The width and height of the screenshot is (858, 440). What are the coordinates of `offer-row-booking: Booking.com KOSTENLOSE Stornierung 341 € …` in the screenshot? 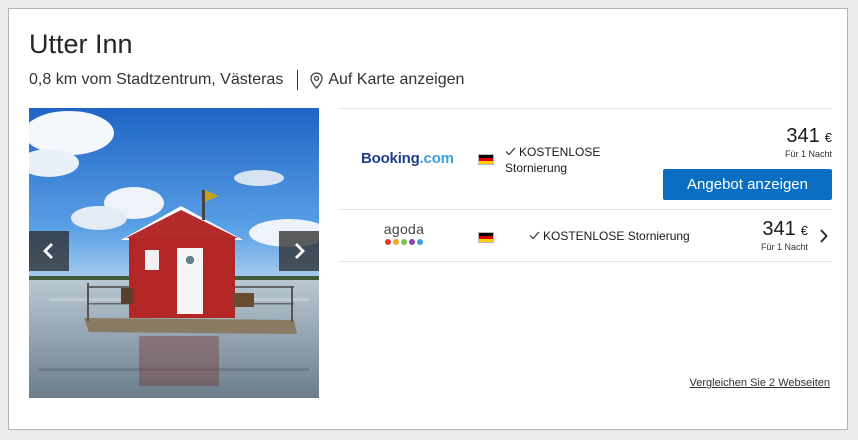 It's located at (585, 158).